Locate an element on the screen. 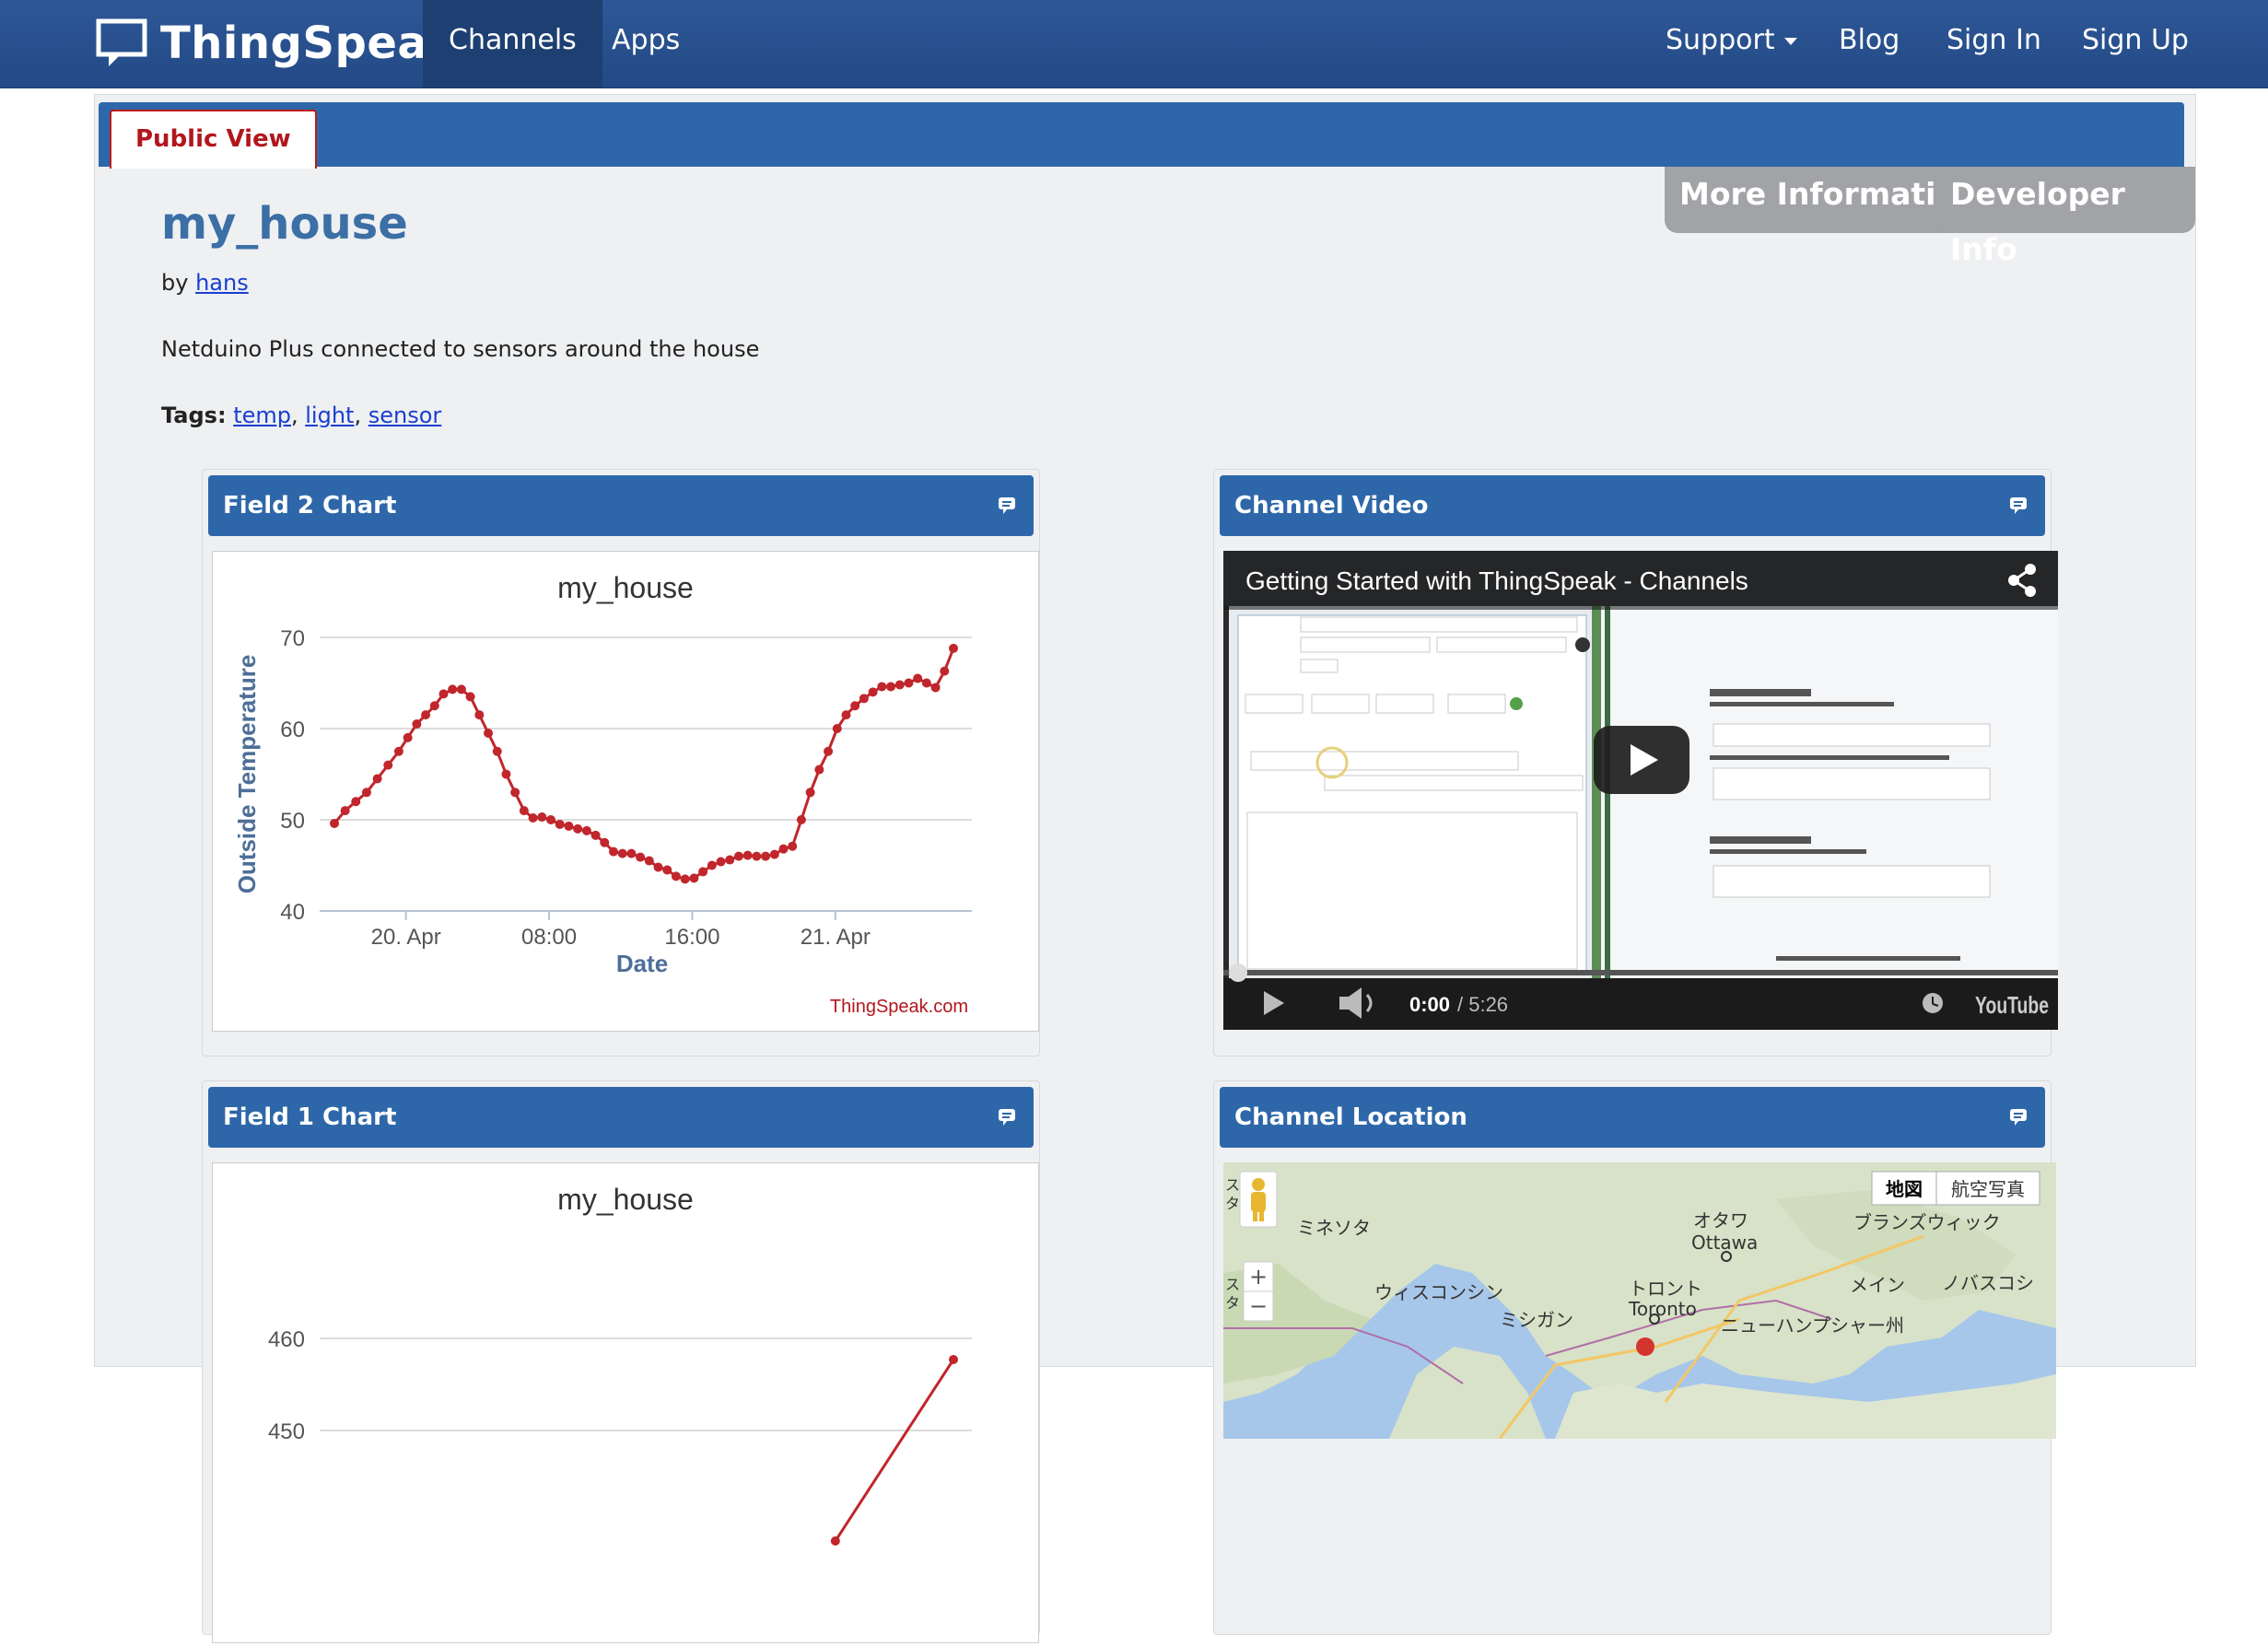 This screenshot has width=2268, height=1646. tag-link: temp is located at coordinates (262, 415).